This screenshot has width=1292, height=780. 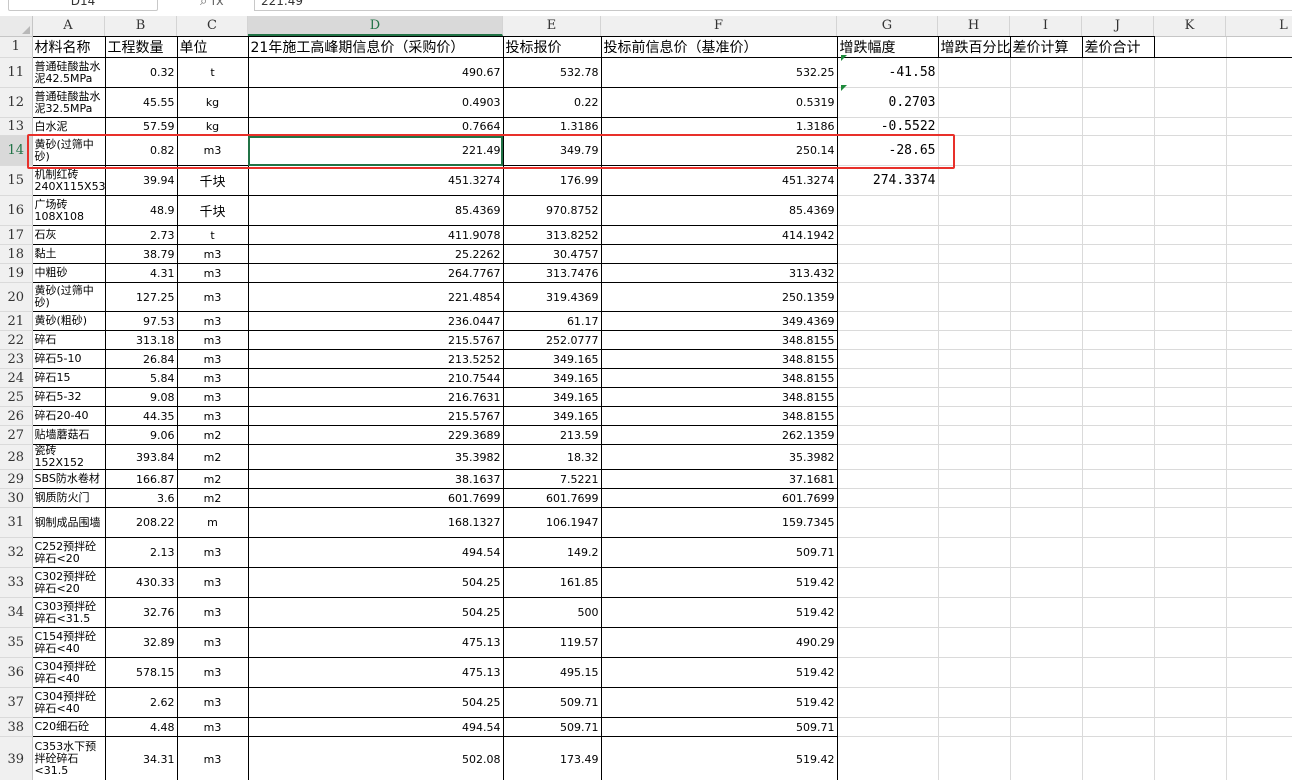 What do you see at coordinates (1046, 26) in the screenshot?
I see `column-header-i: I` at bounding box center [1046, 26].